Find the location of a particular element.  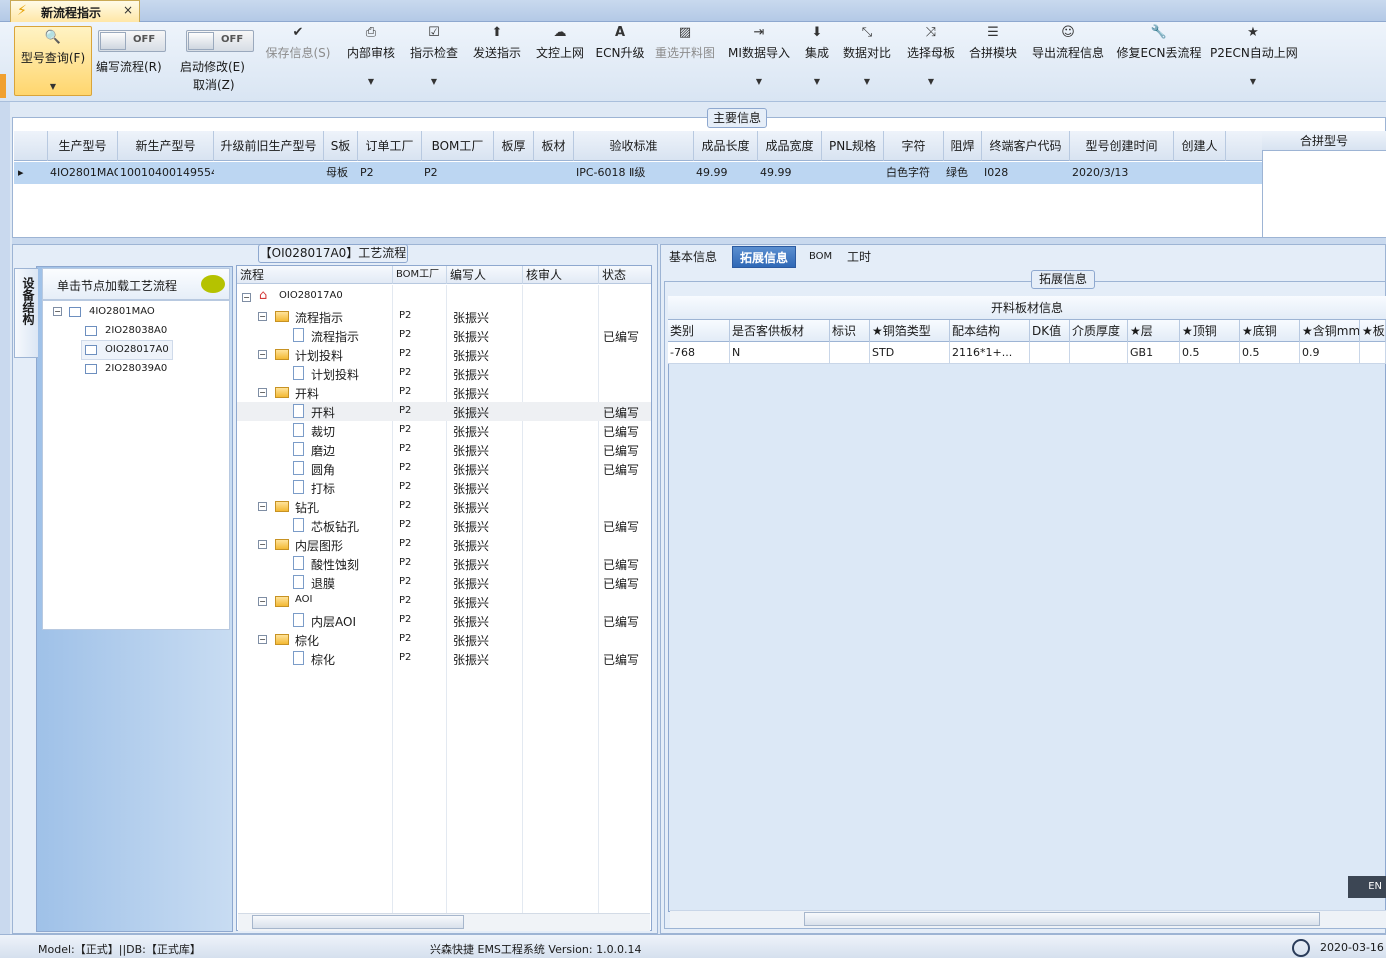

col-header: 成品宽度 is located at coordinates (790, 146).